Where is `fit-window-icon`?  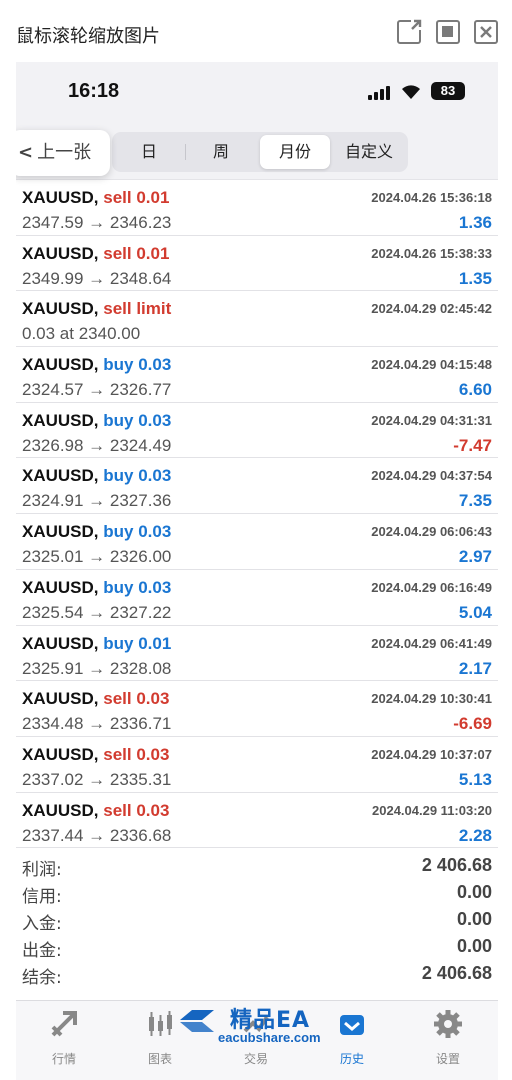
fit-window-icon is located at coordinates (447, 31).